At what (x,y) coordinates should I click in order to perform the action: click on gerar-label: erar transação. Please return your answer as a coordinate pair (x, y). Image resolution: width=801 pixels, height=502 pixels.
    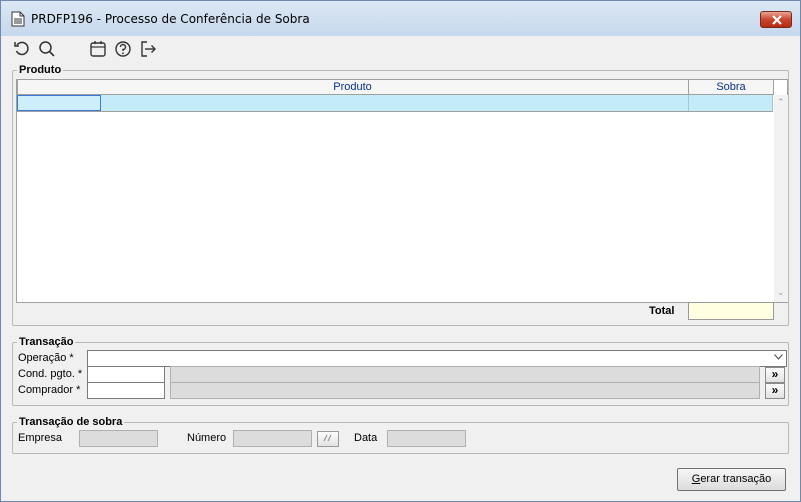
    Looking at the image, I should click on (736, 479).